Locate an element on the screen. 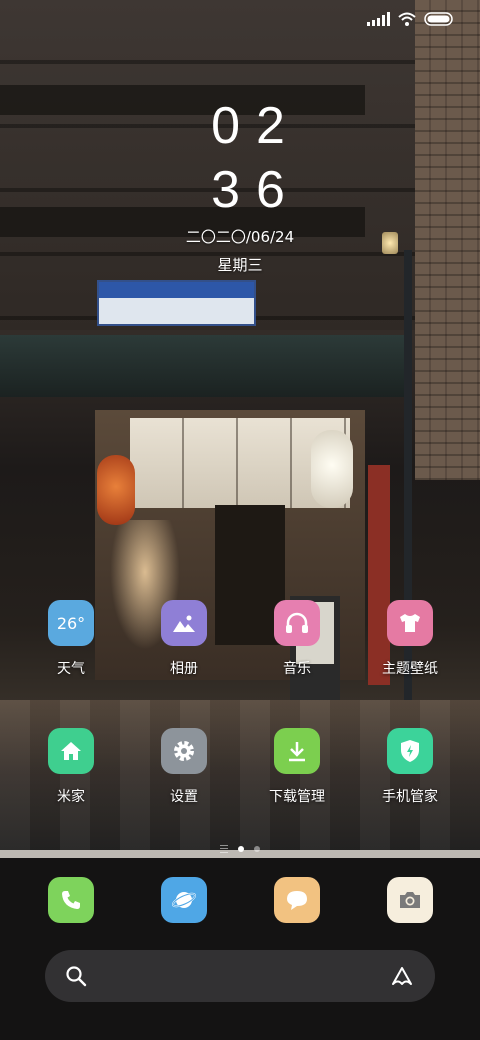 This screenshot has width=480, height=1040. app-list-icon is located at coordinates (224, 849).